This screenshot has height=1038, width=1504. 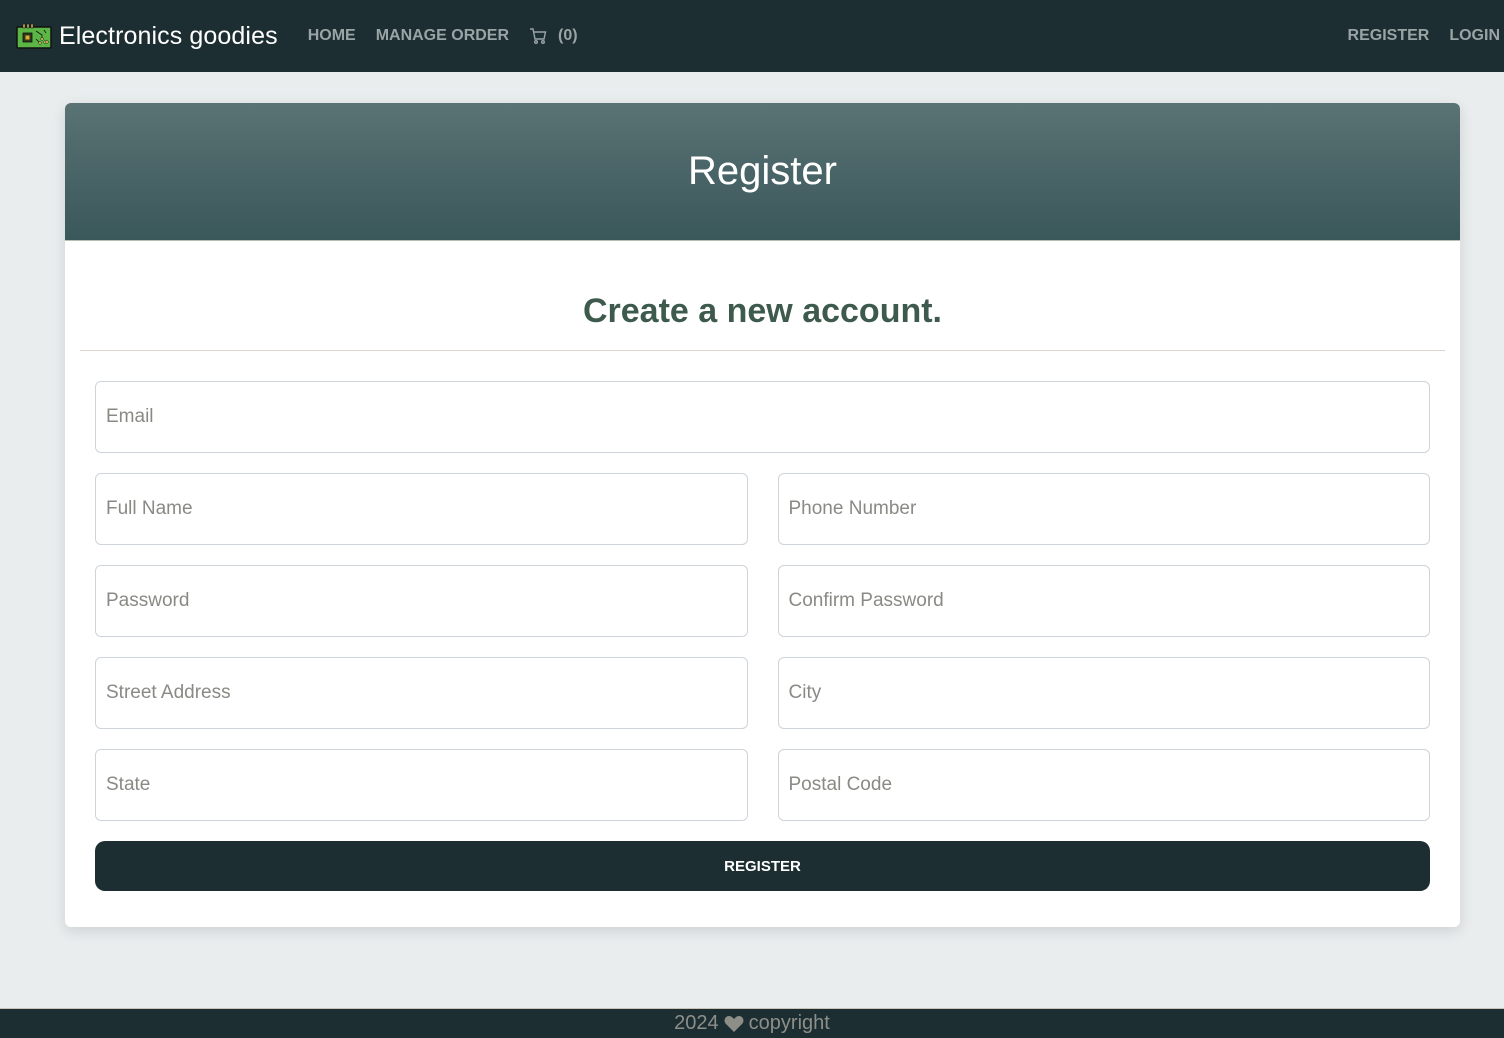 I want to click on full-name-field, so click(x=421, y=509).